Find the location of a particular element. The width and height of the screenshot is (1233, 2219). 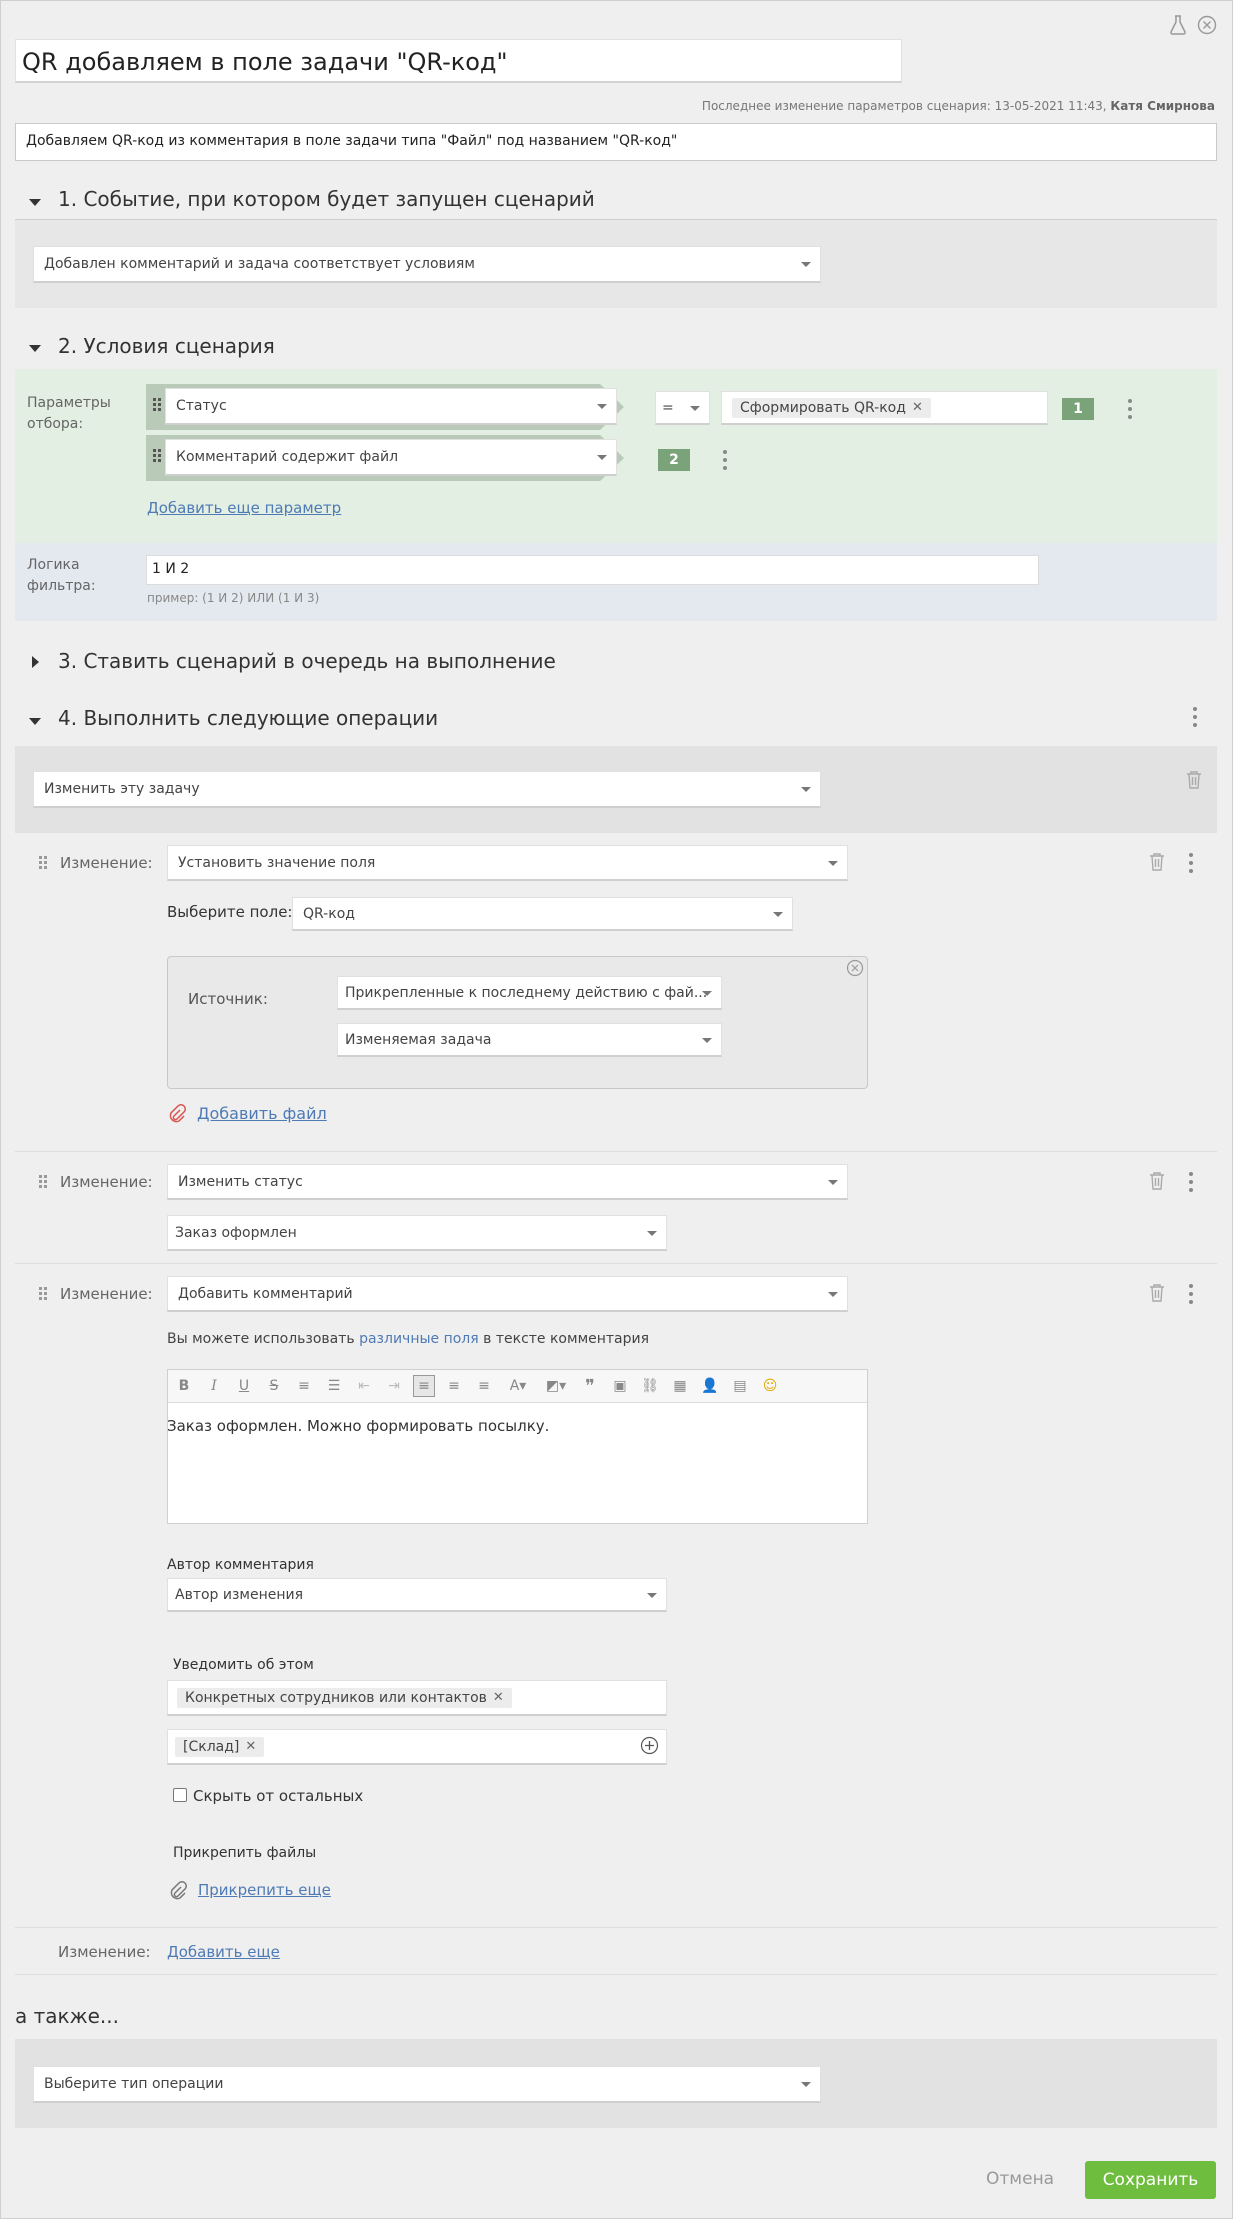

bg-color-icon: ◩▾ is located at coordinates (556, 1386).